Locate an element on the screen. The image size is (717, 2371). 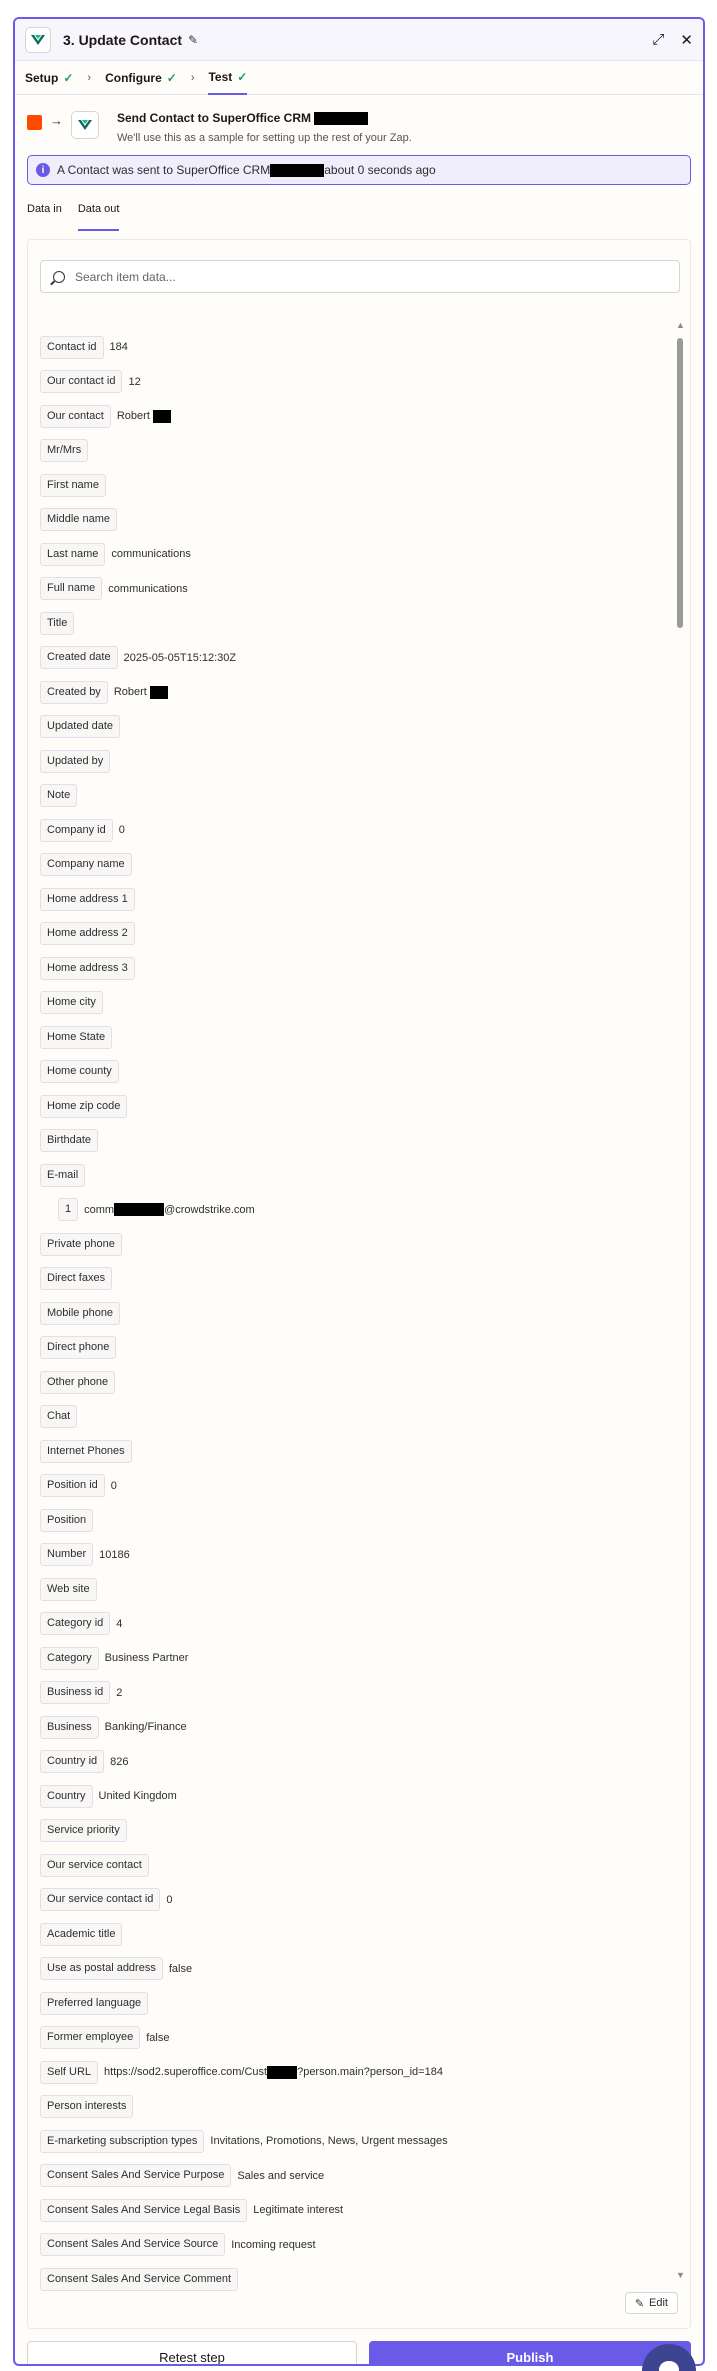
field-label: Full name is located at coordinates (71, 589).